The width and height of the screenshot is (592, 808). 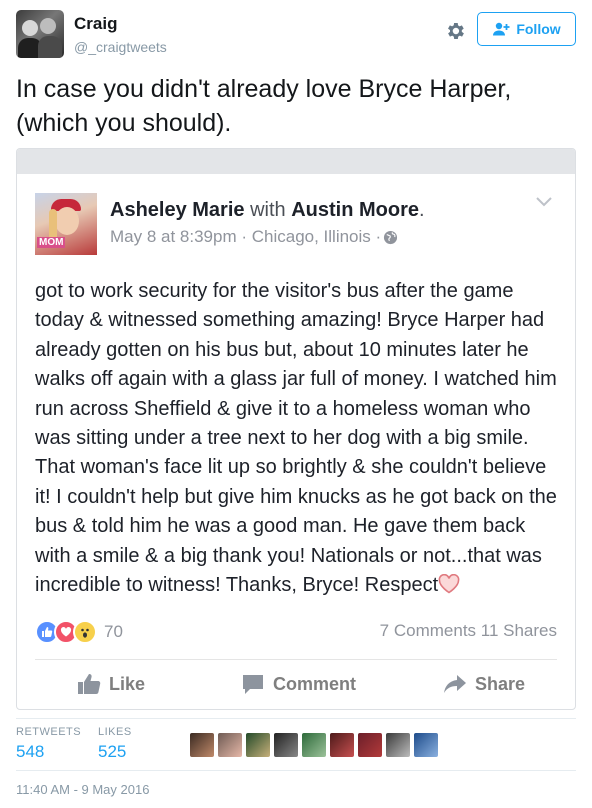 What do you see at coordinates (296, 770) in the screenshot?
I see `stats-divider-bottom` at bounding box center [296, 770].